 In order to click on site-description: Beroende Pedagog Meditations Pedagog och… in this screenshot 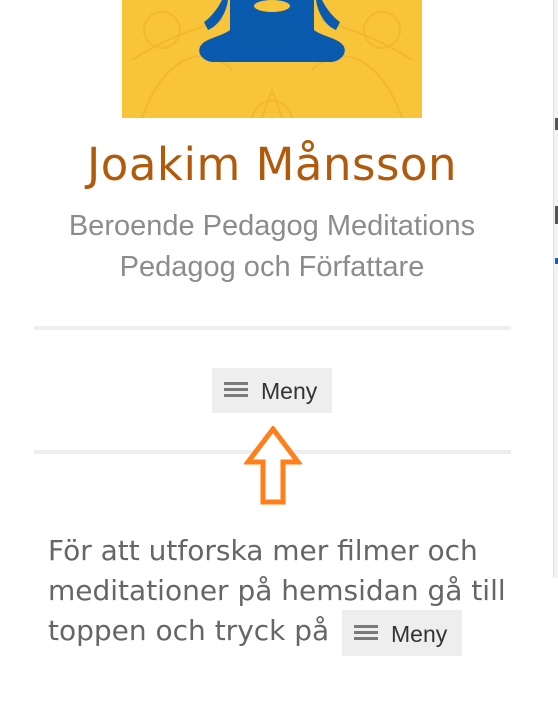, I will do `click(272, 246)`.